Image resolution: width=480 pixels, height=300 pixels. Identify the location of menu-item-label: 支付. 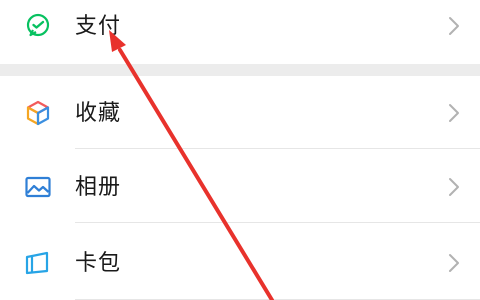
(98, 26).